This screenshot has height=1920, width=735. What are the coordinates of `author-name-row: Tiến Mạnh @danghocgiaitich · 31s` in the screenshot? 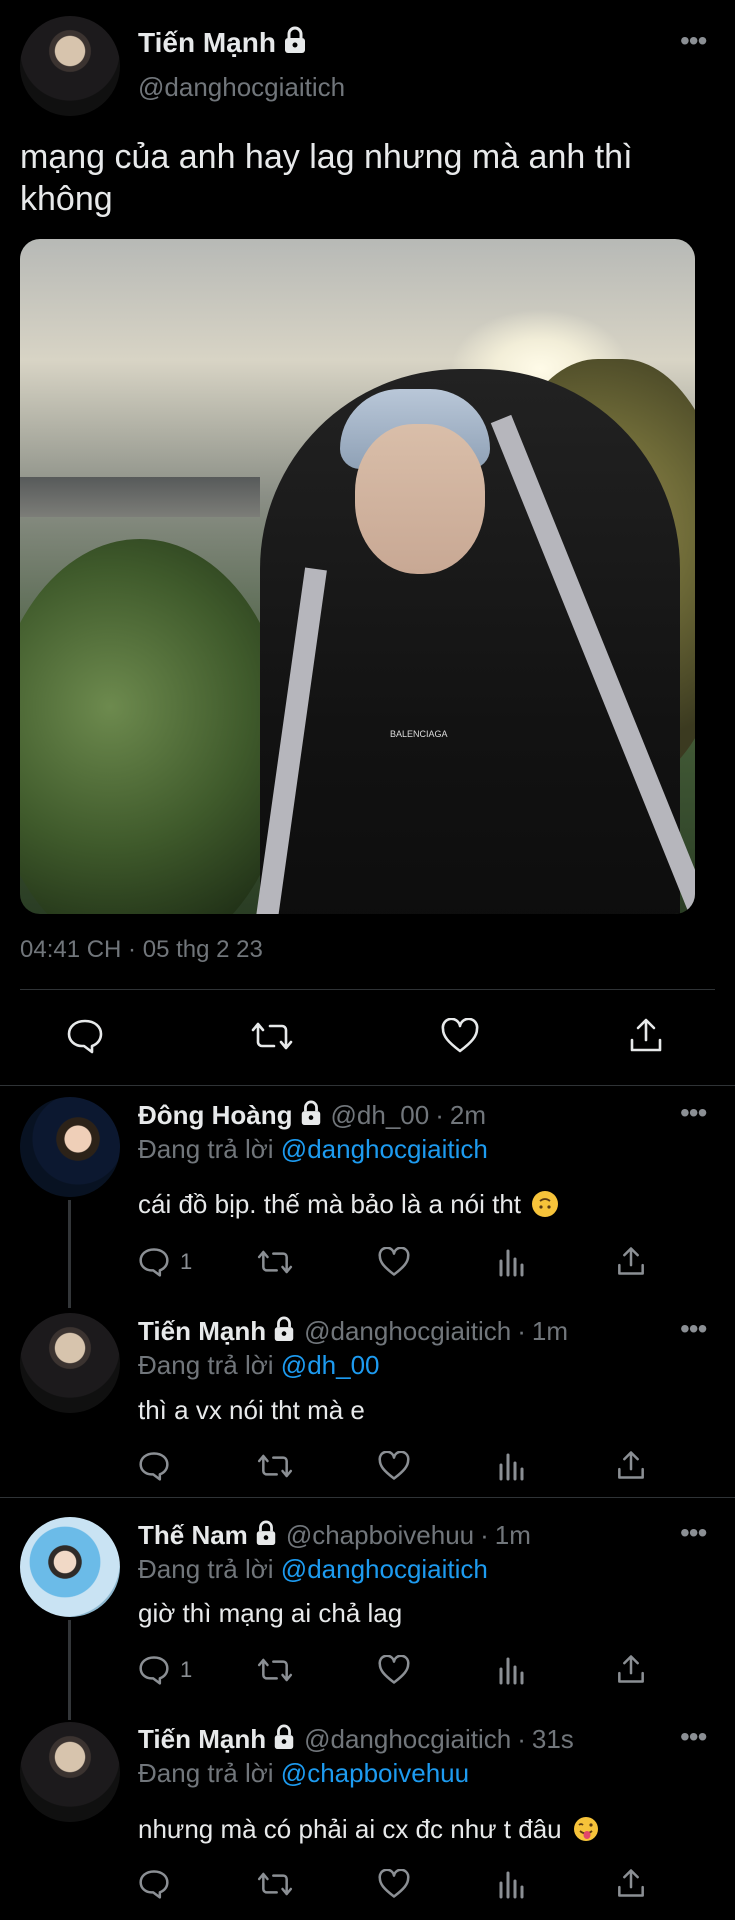 It's located at (356, 1739).